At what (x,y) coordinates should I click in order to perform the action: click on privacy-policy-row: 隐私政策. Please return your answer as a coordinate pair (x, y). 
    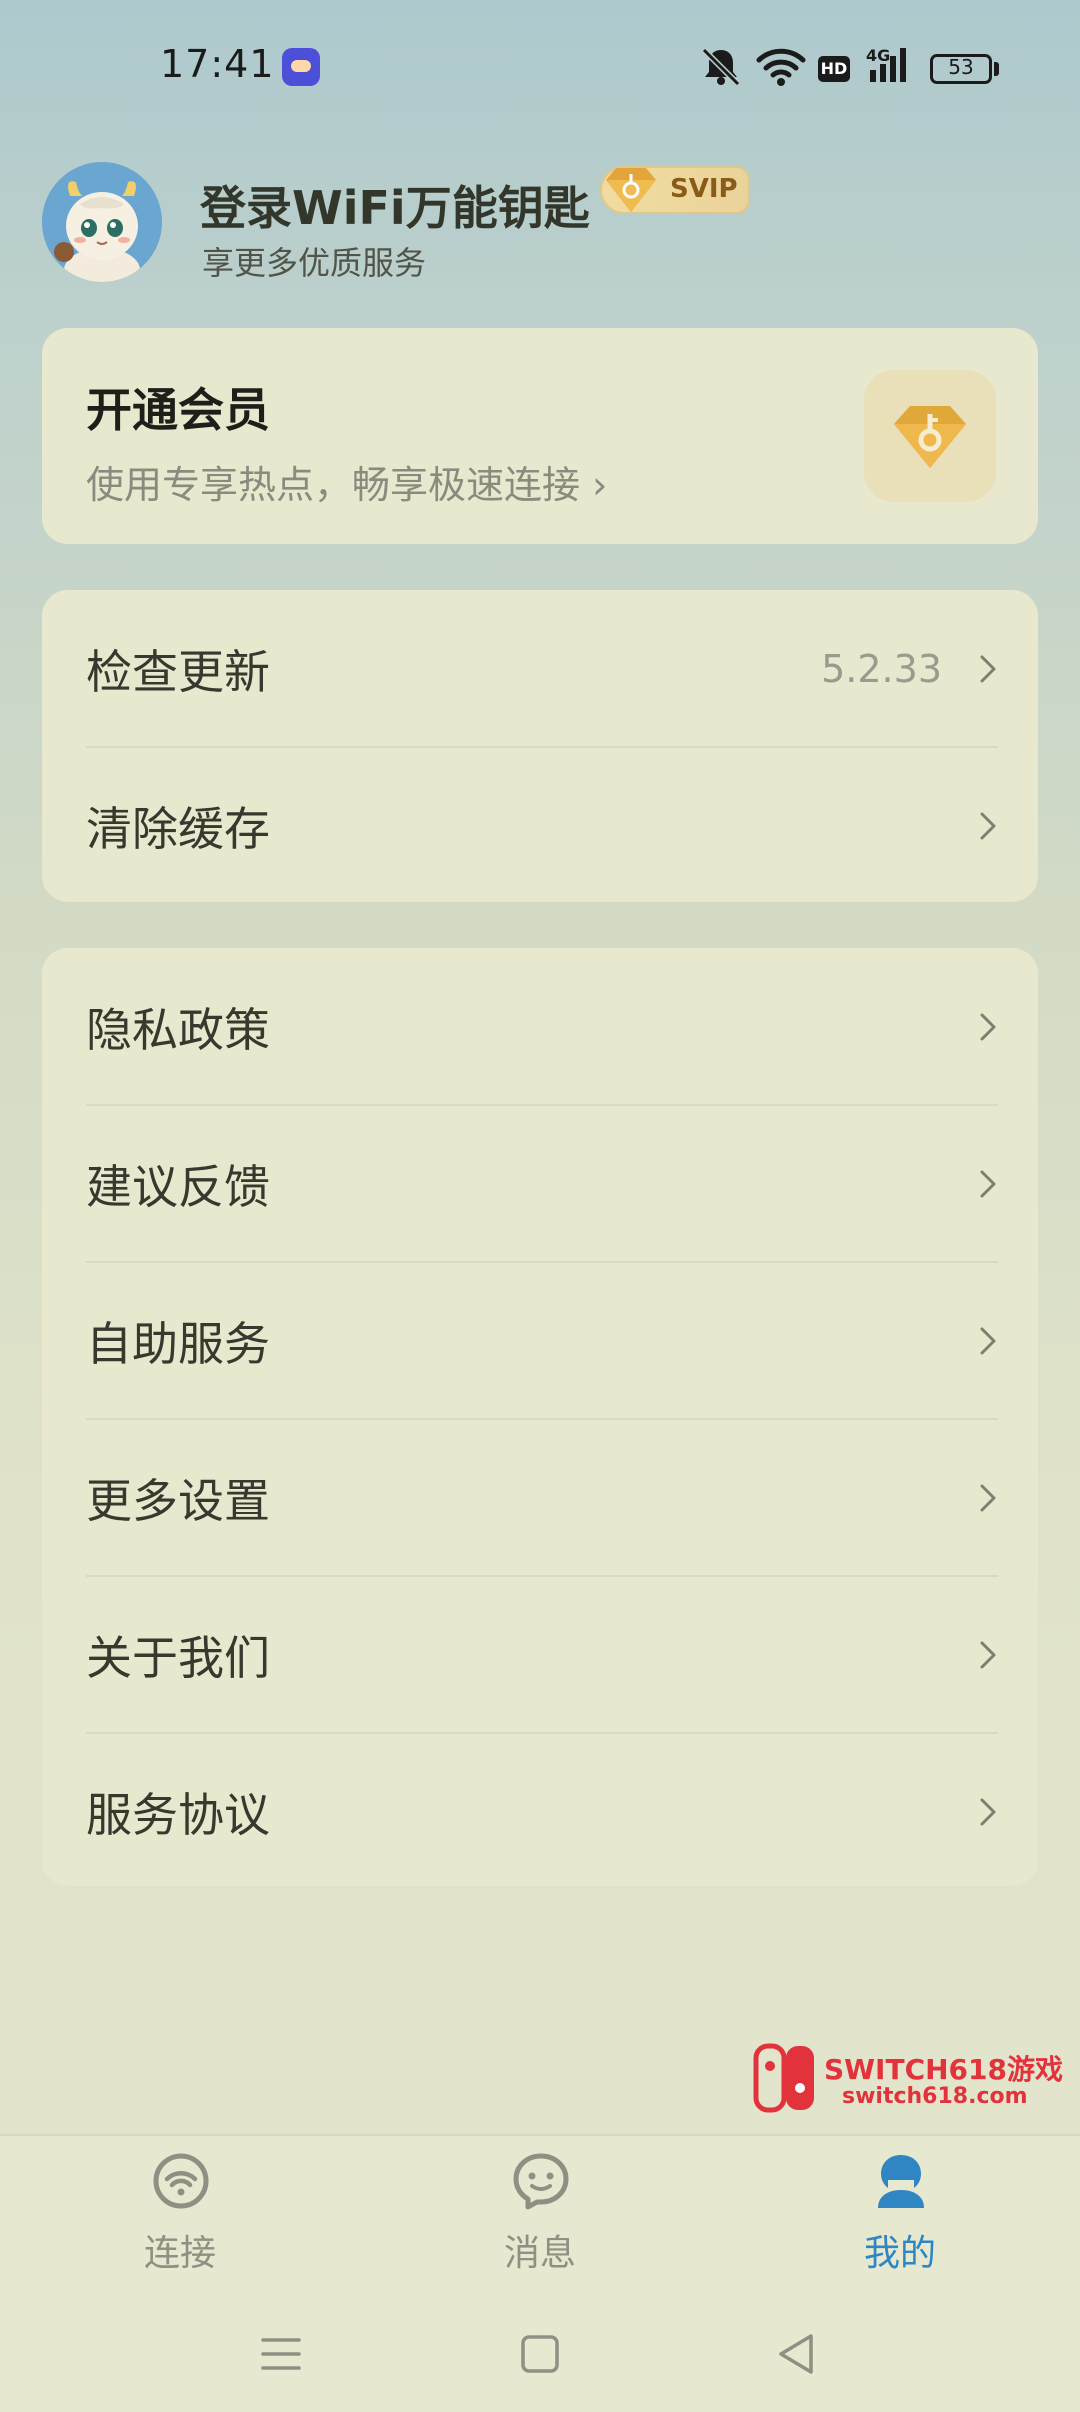
    Looking at the image, I should click on (540, 1026).